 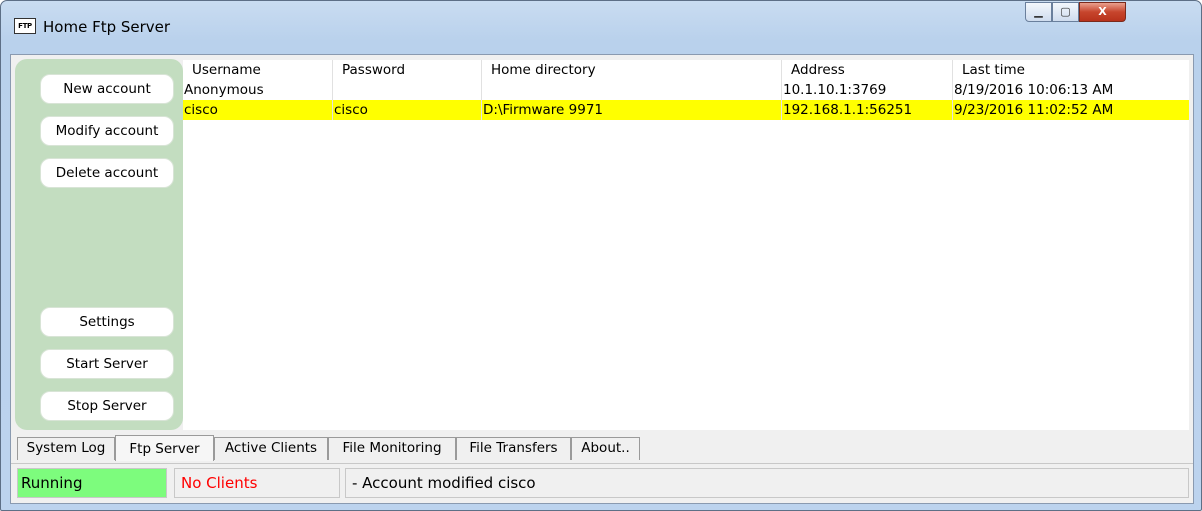 I want to click on delete-account-button: Delete account, so click(x=107, y=173).